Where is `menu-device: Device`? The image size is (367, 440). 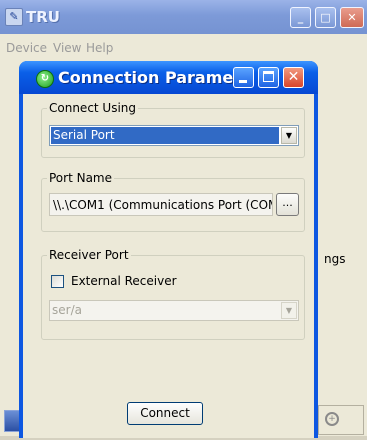 menu-device: Device is located at coordinates (26, 48).